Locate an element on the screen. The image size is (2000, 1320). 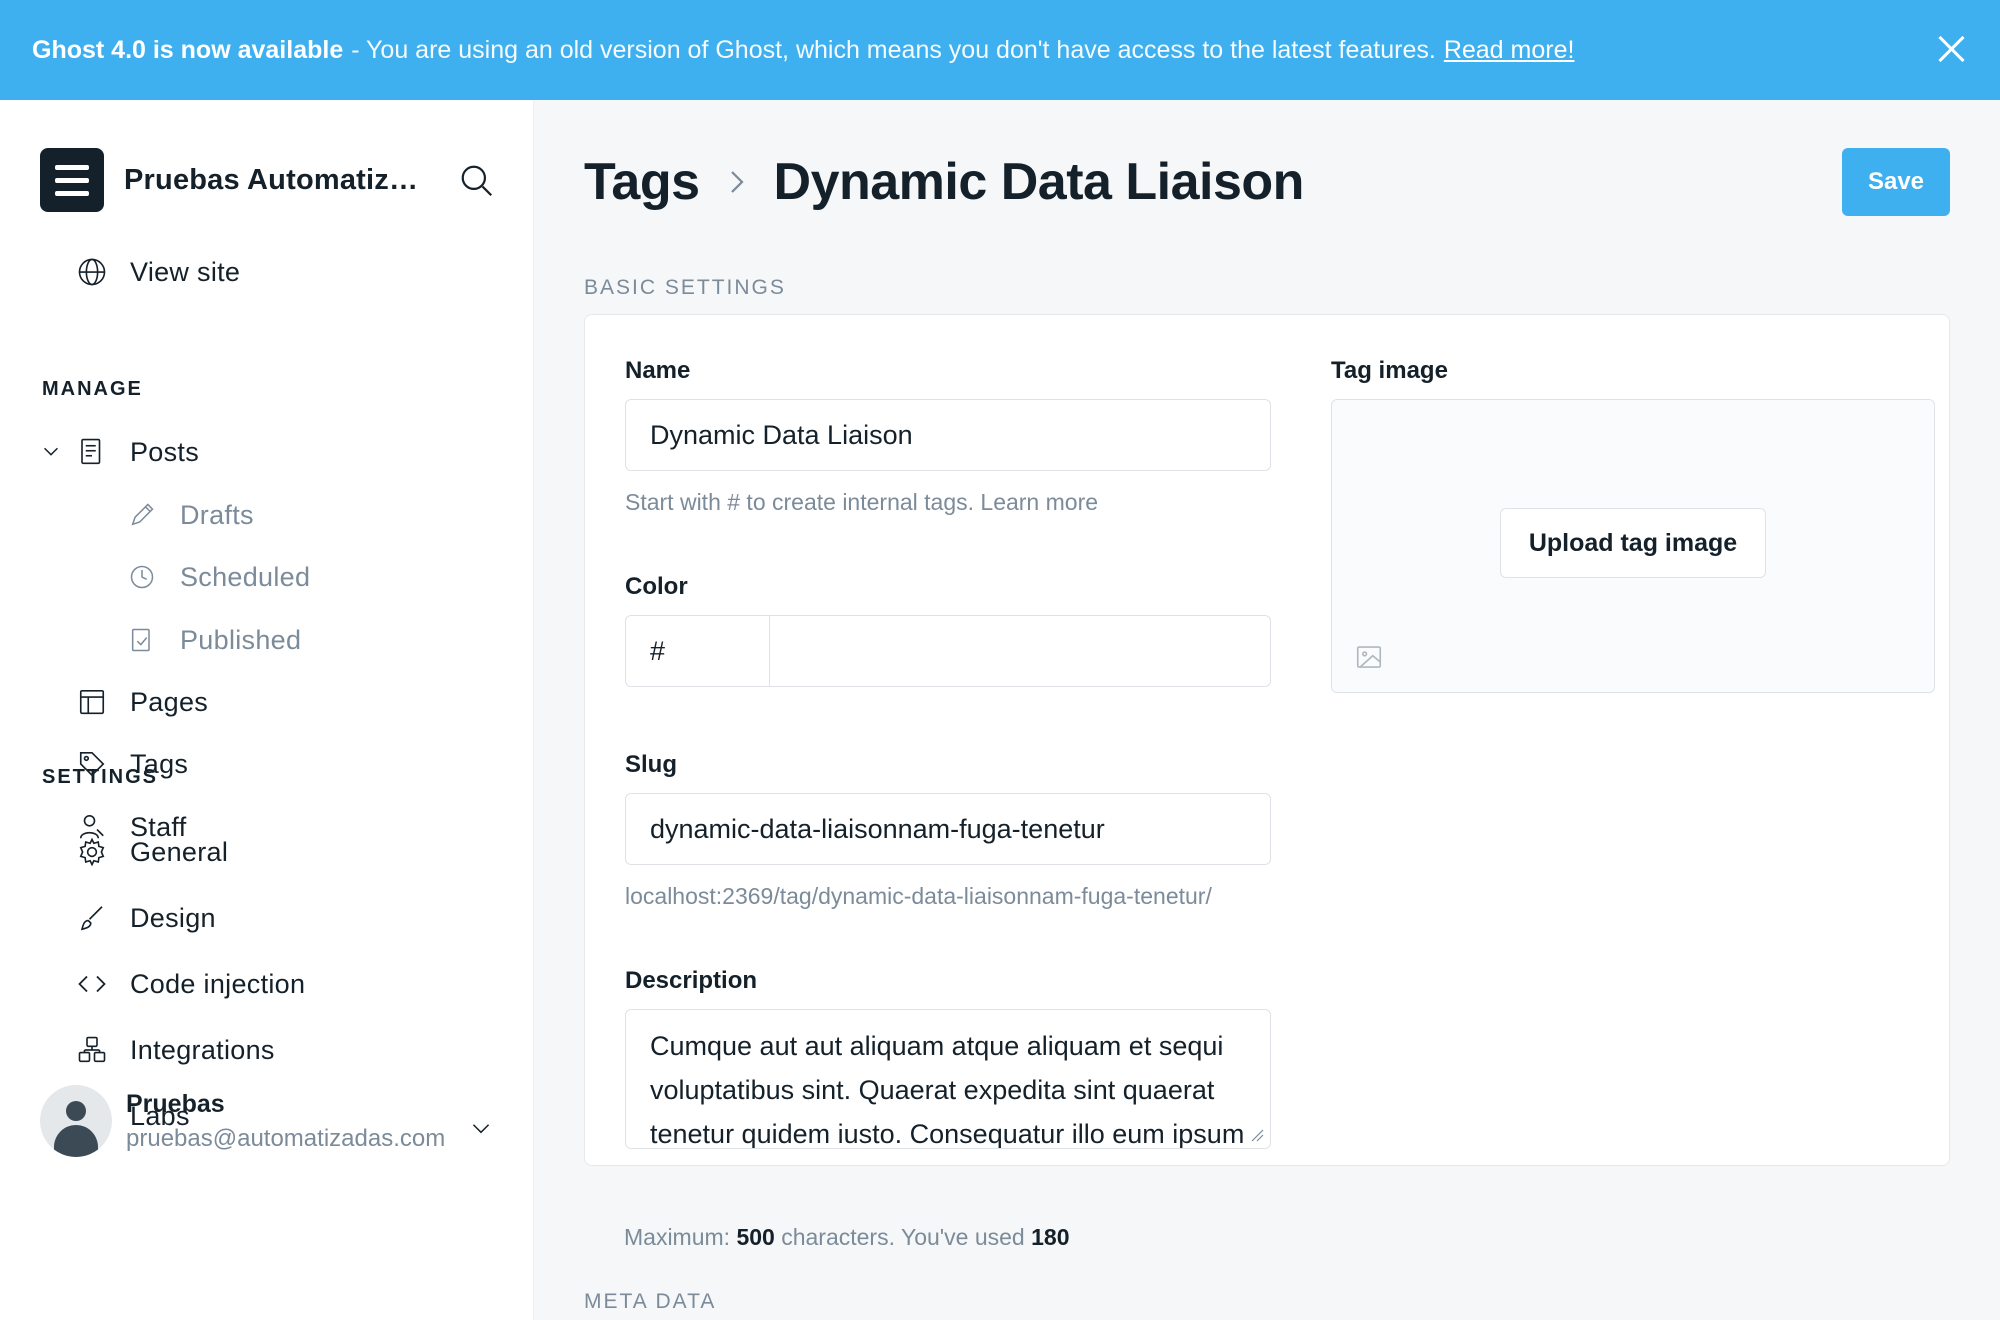
site-header: Pruebas Automatizadas is located at coordinates (232, 180).